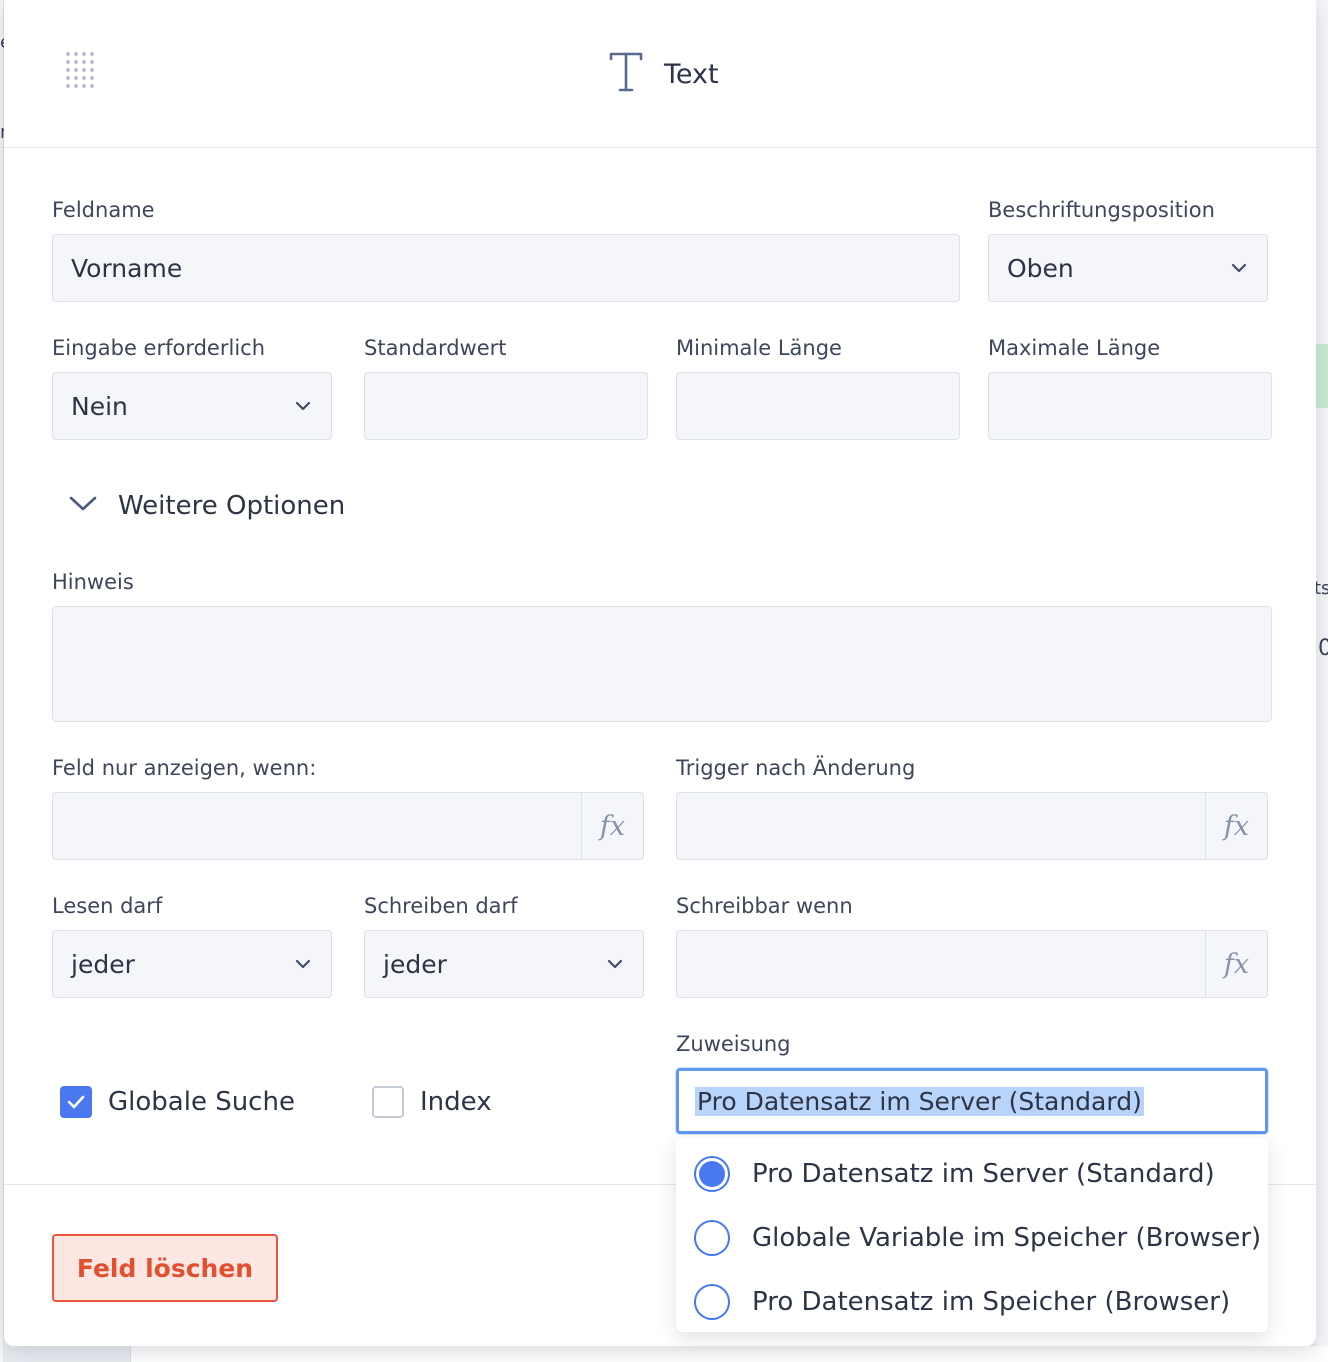 The image size is (1328, 1362). Describe the element at coordinates (1322, 376) in the screenshot. I see `background-green-badge` at that location.